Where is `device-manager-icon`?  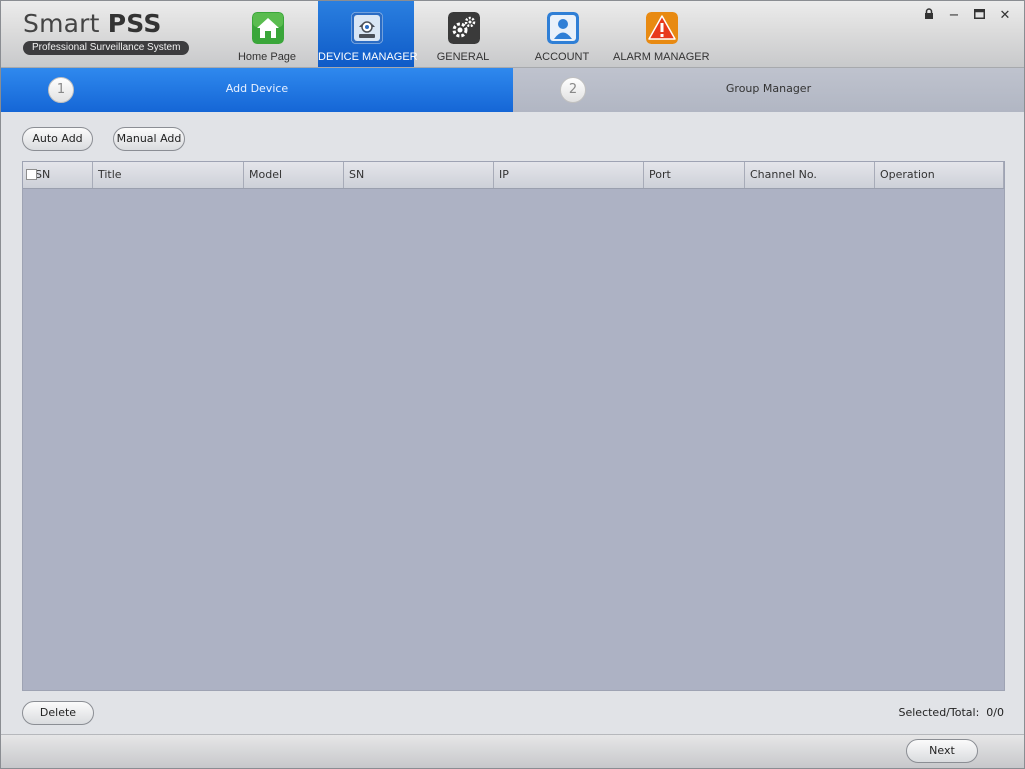 device-manager-icon is located at coordinates (367, 28).